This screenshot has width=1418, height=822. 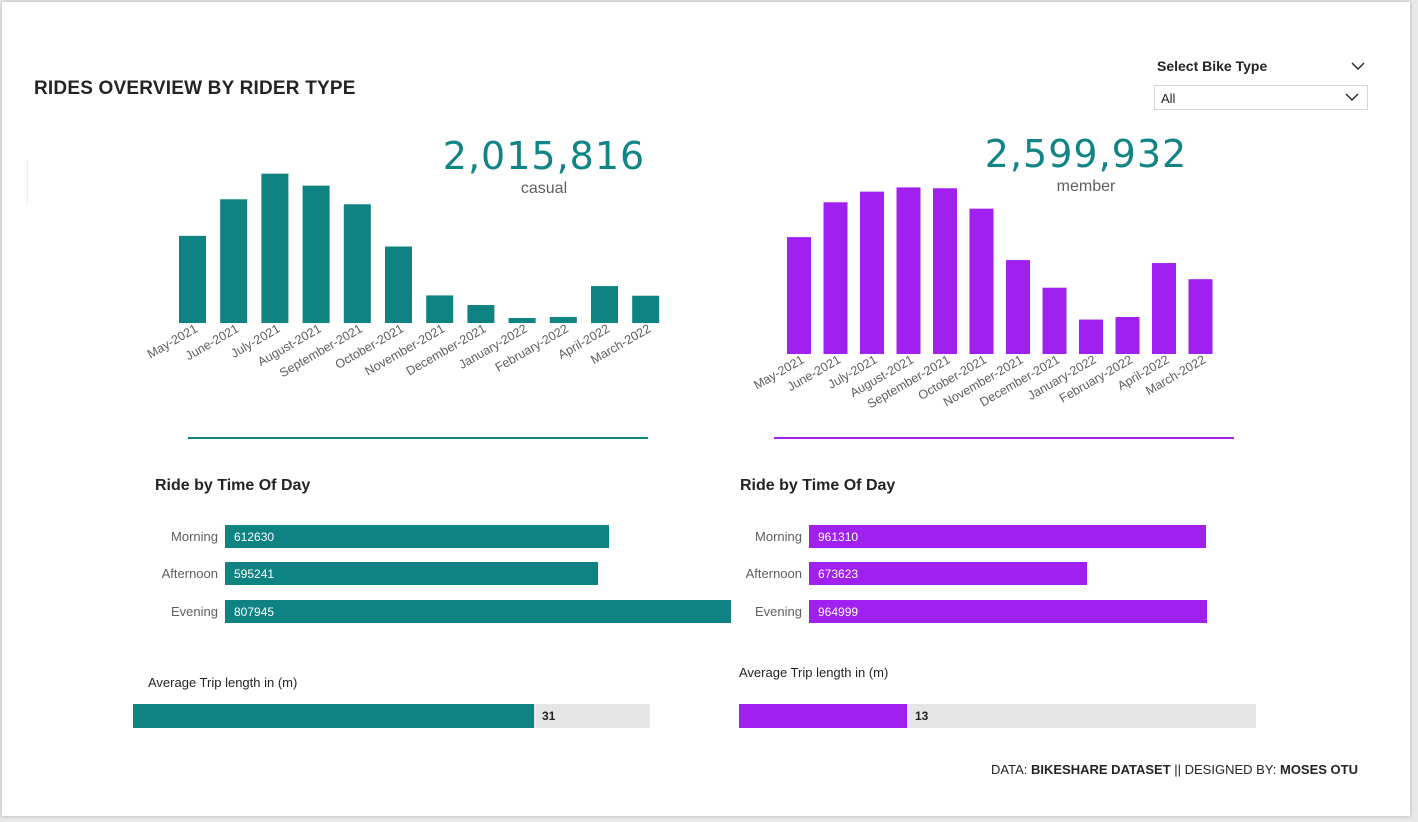 I want to click on member-divider, so click(x=1004, y=438).